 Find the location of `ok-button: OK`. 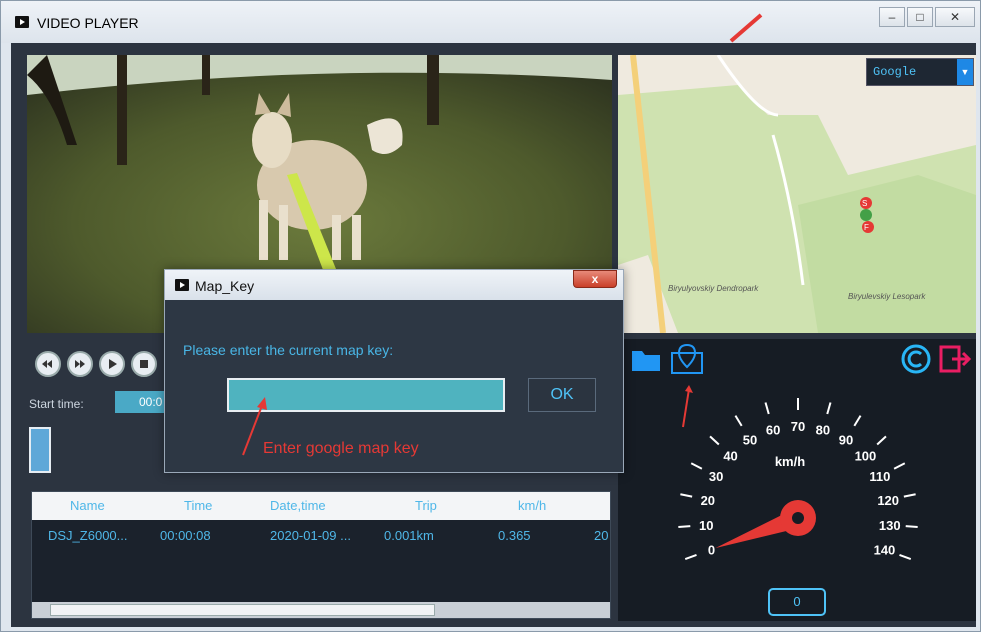

ok-button: OK is located at coordinates (562, 395).